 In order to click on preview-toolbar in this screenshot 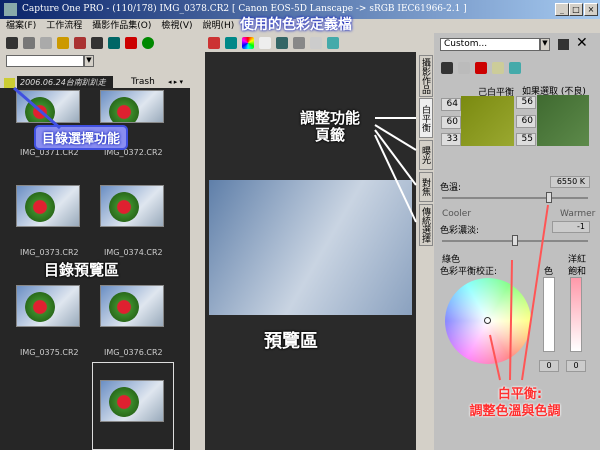, I will do `click(276, 43)`.